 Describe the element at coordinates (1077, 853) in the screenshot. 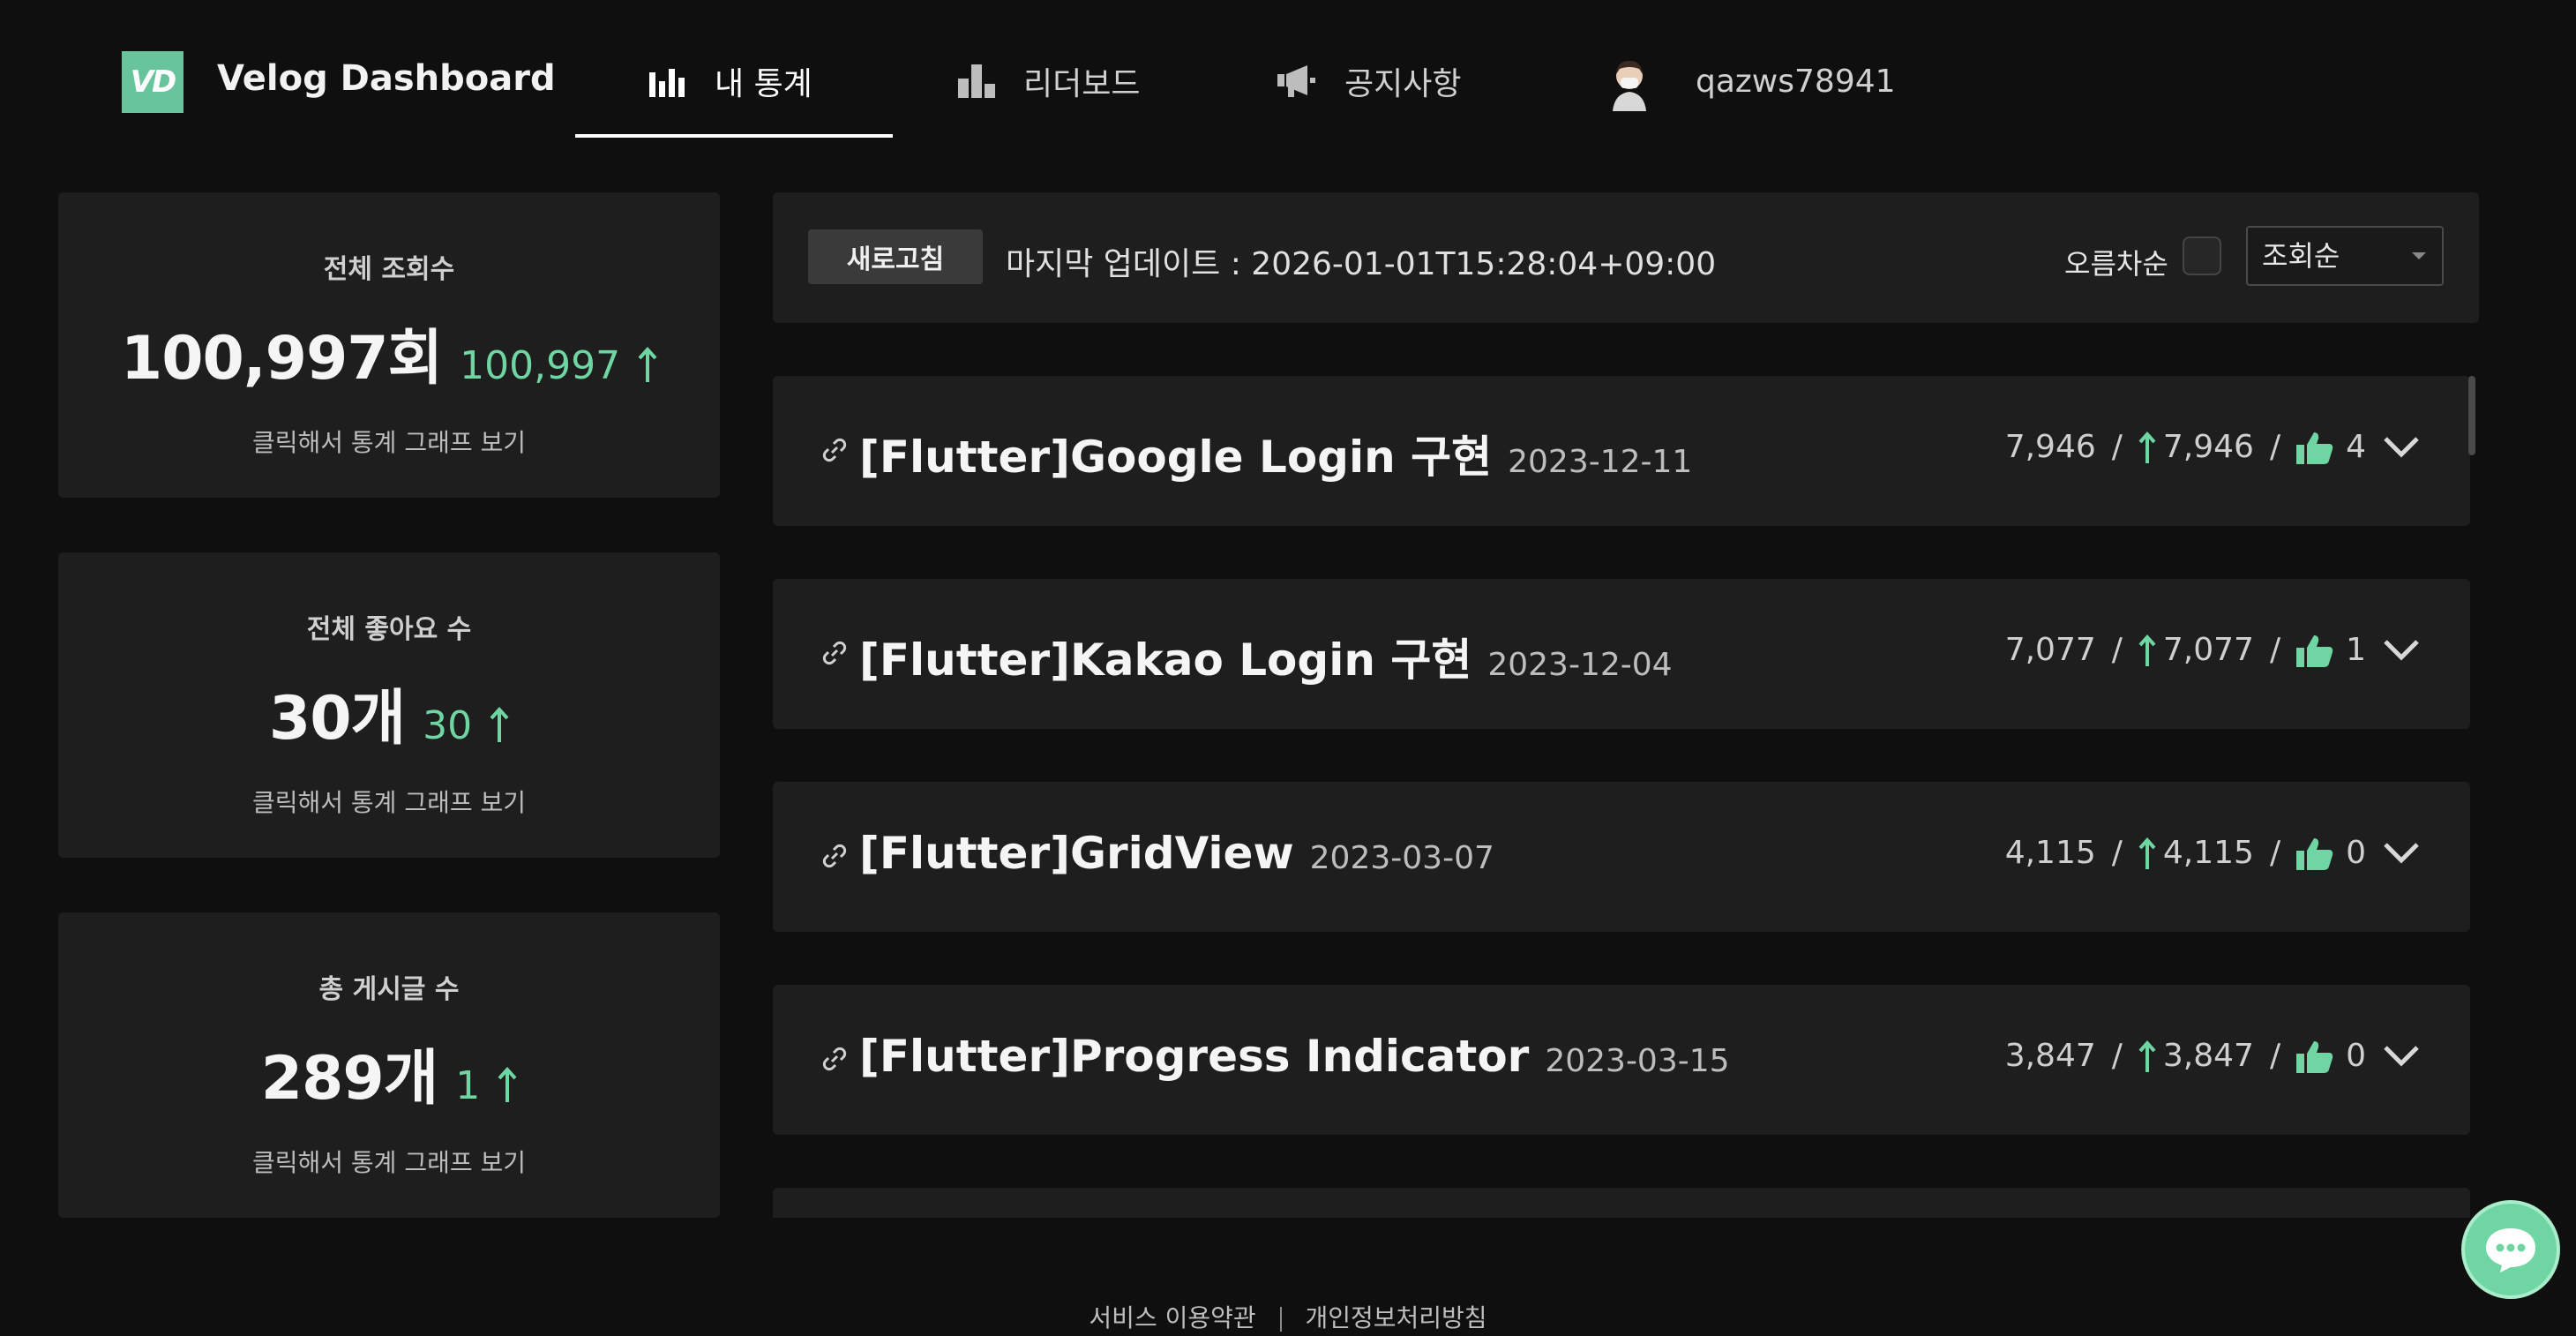

I see `post-title: [Flutter]GridView` at that location.